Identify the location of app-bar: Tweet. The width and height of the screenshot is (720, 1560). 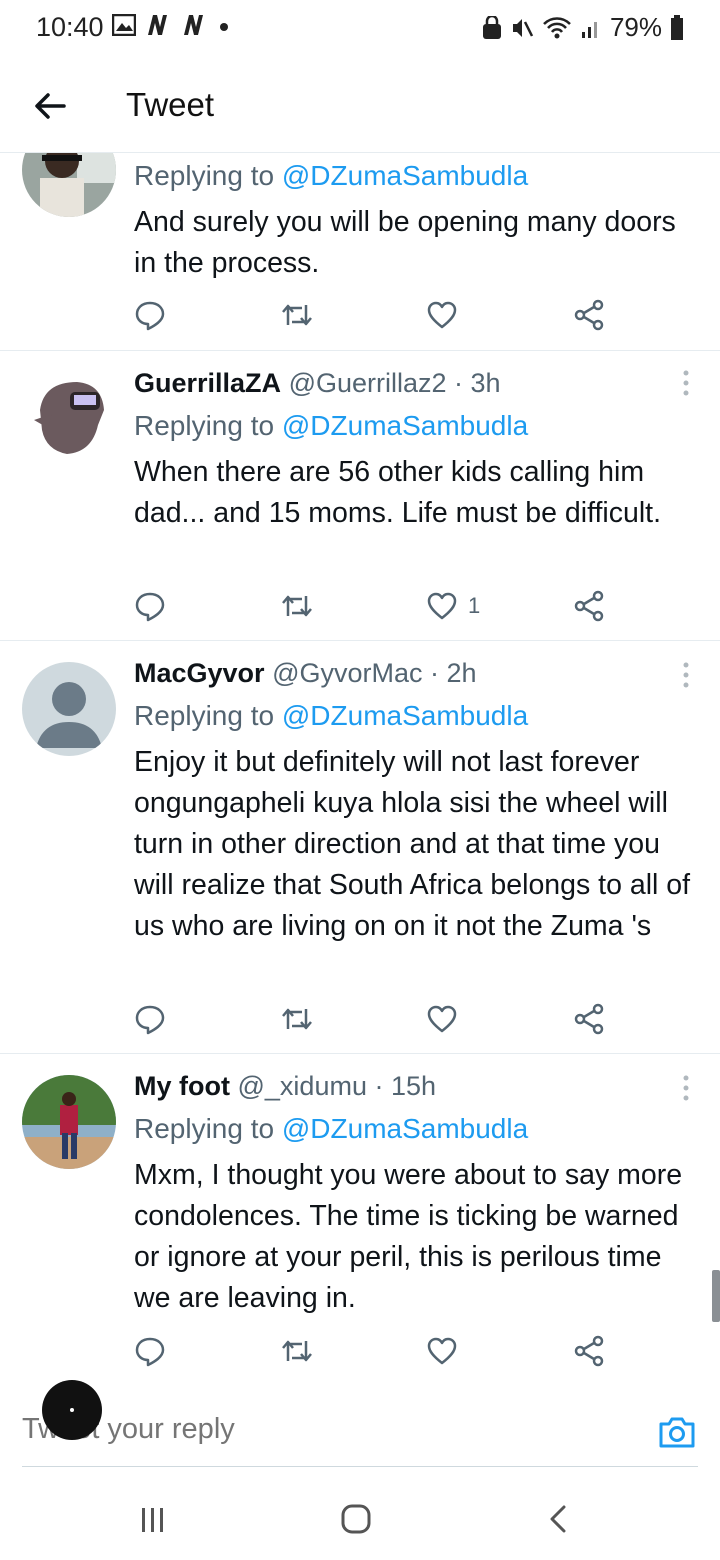
(360, 106).